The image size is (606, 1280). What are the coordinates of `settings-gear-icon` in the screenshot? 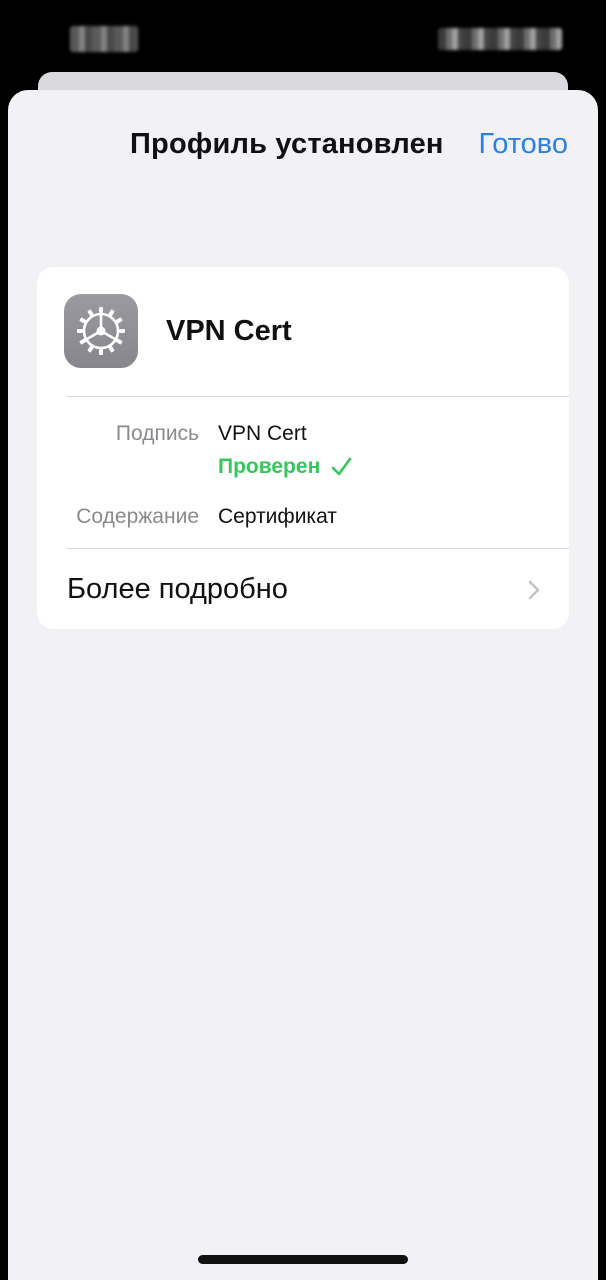 It's located at (101, 331).